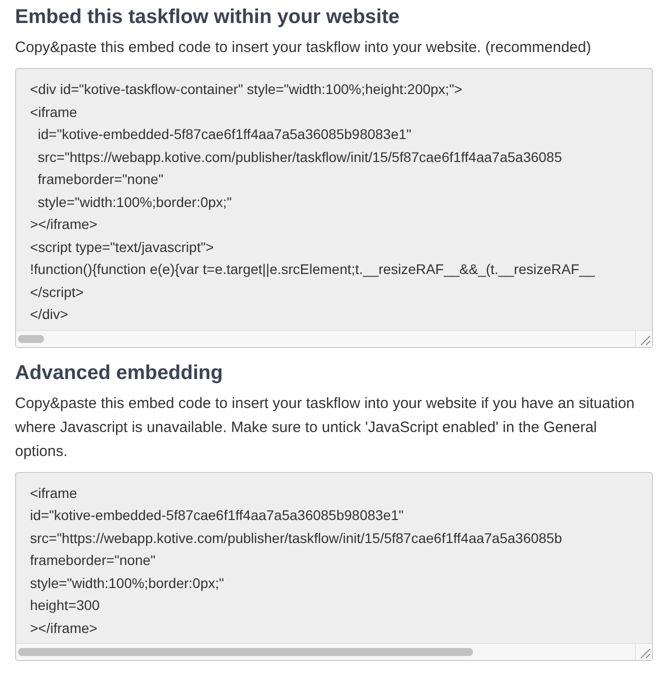  Describe the element at coordinates (296, 538) in the screenshot. I see `code-line: src="https://webapp.kotive.com/publisher/taskflow/init/15/5f87cae6f1ff4aa7a5a36085b` at that location.